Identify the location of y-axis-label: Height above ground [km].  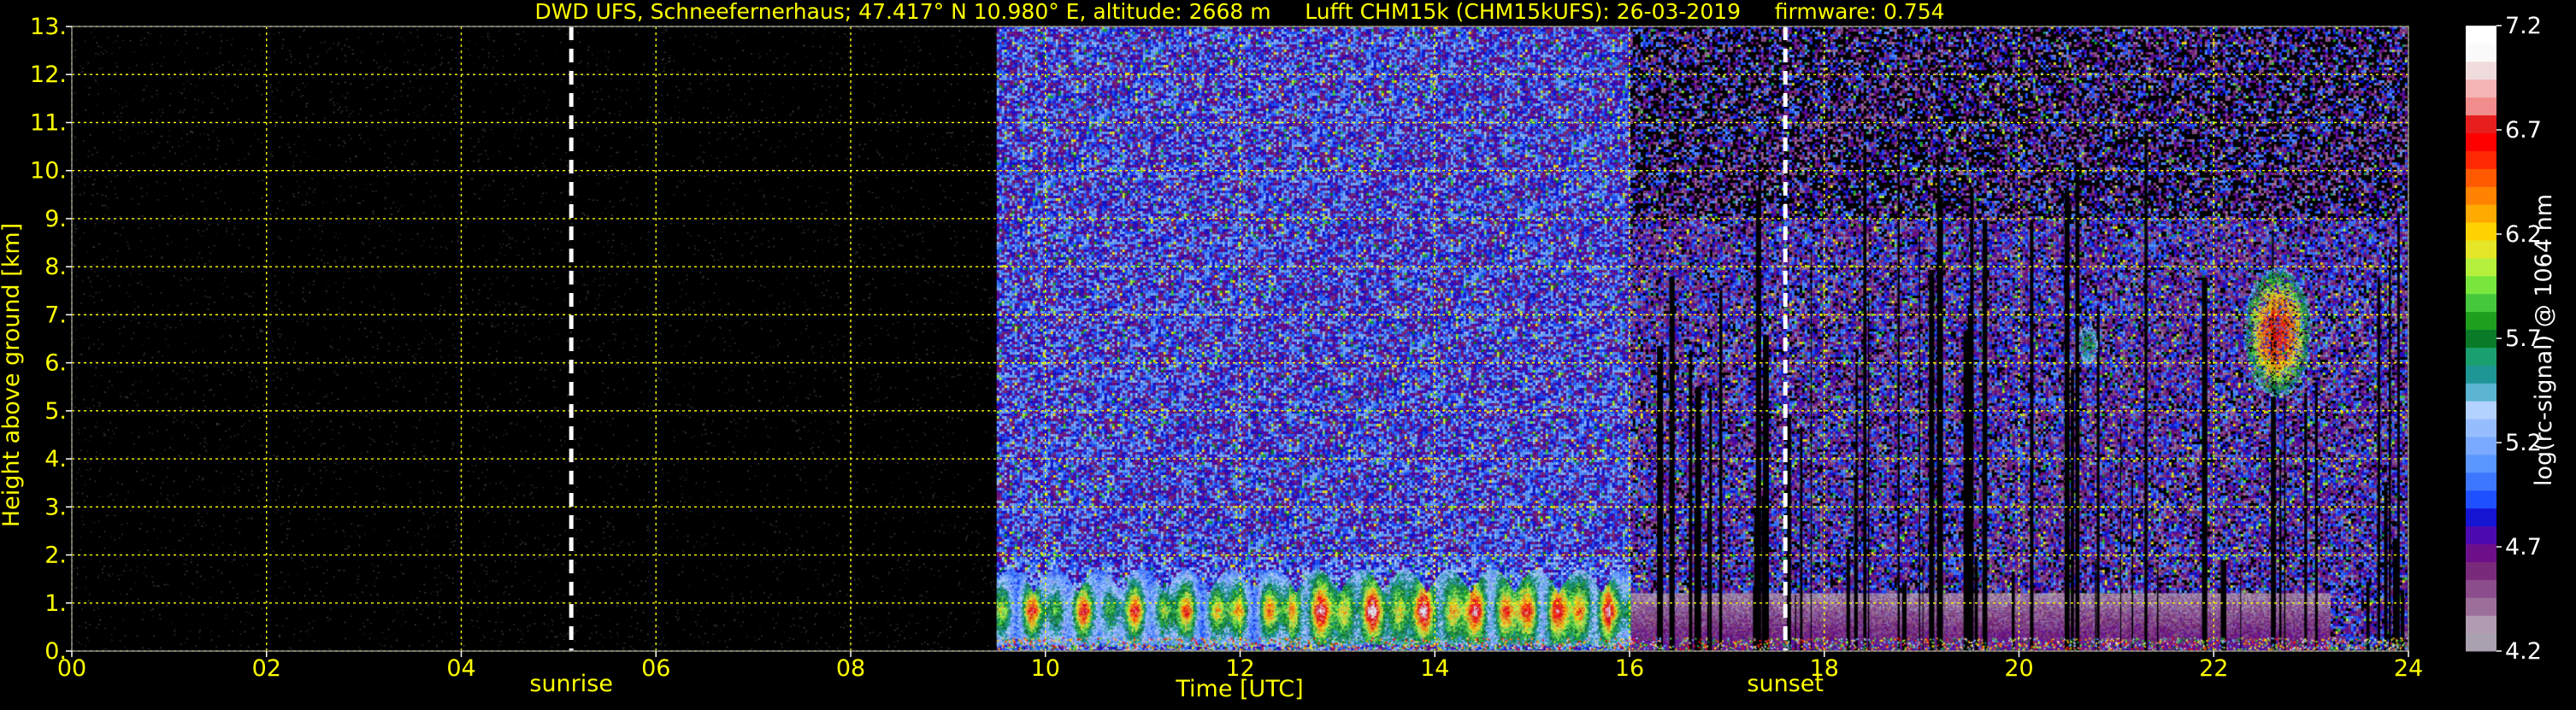
(12, 375).